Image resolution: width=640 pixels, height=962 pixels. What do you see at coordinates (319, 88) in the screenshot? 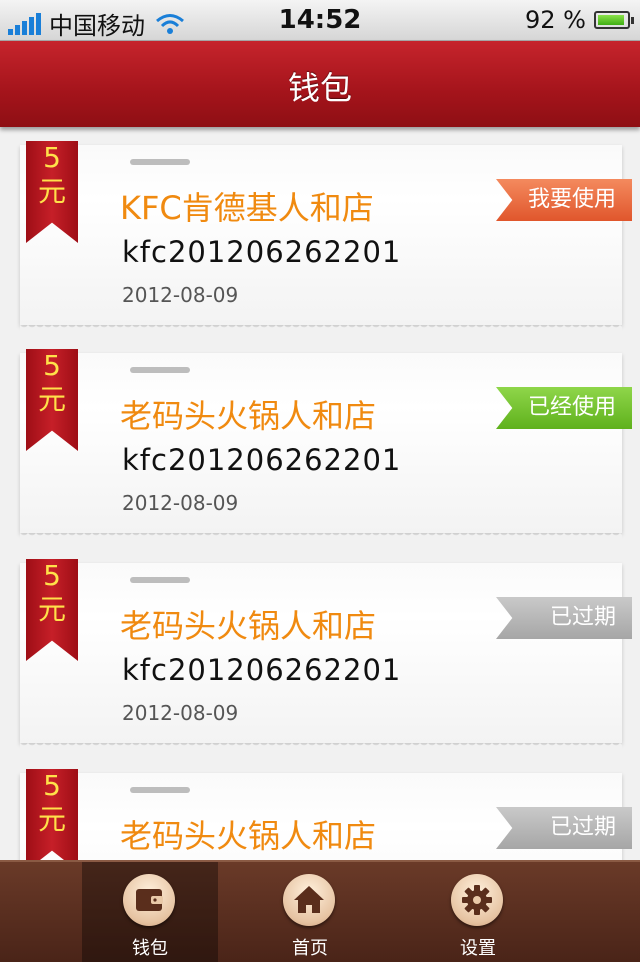
I see `page-title: 钱包` at bounding box center [319, 88].